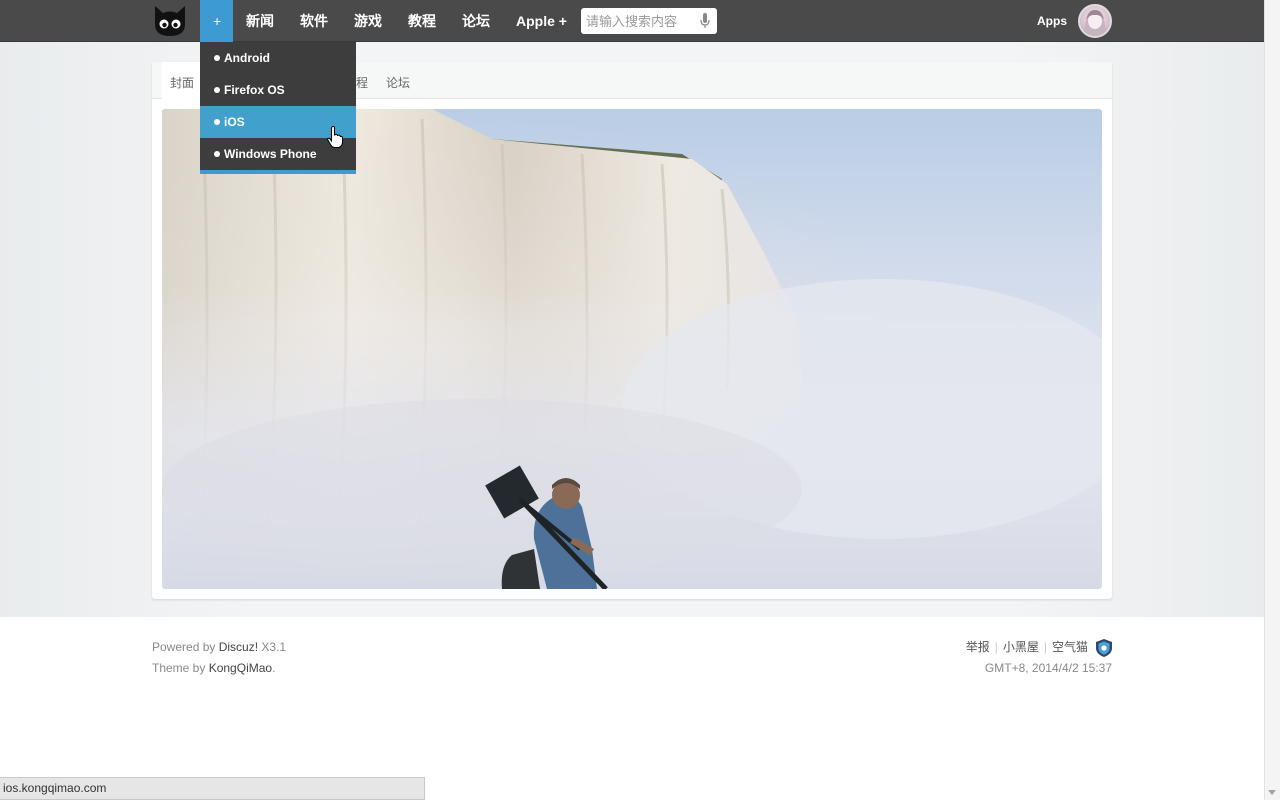  Describe the element at coordinates (180, 668) in the screenshot. I see `theme-prefix: Theme by` at that location.